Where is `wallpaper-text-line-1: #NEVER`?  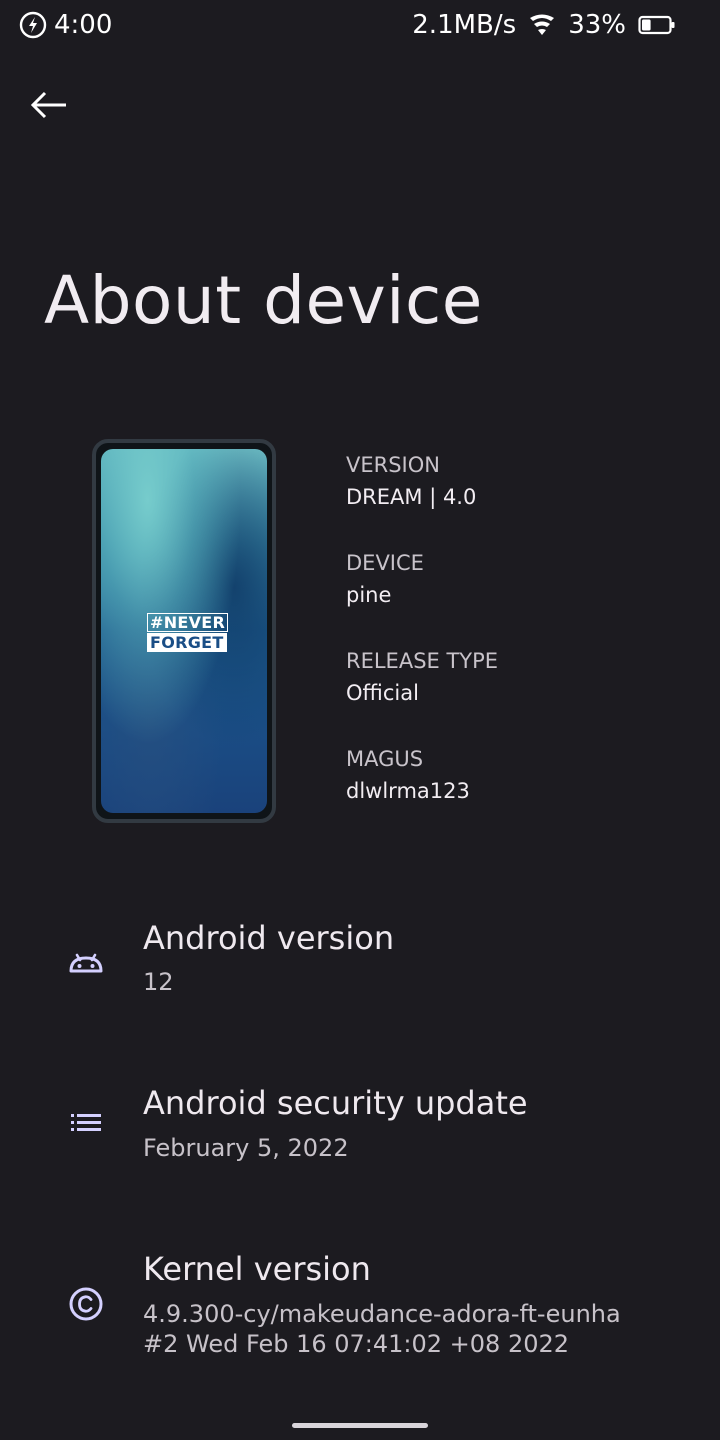
wallpaper-text-line-1: #NEVER is located at coordinates (188, 622).